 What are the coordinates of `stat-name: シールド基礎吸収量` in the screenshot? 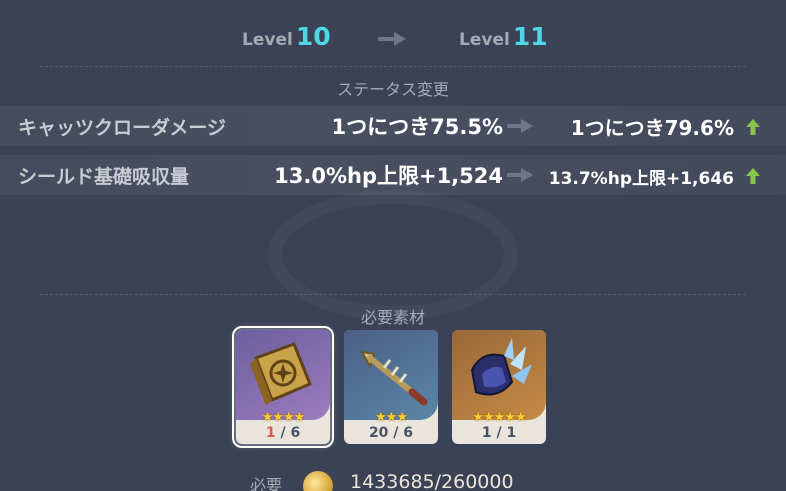 It's located at (104, 177).